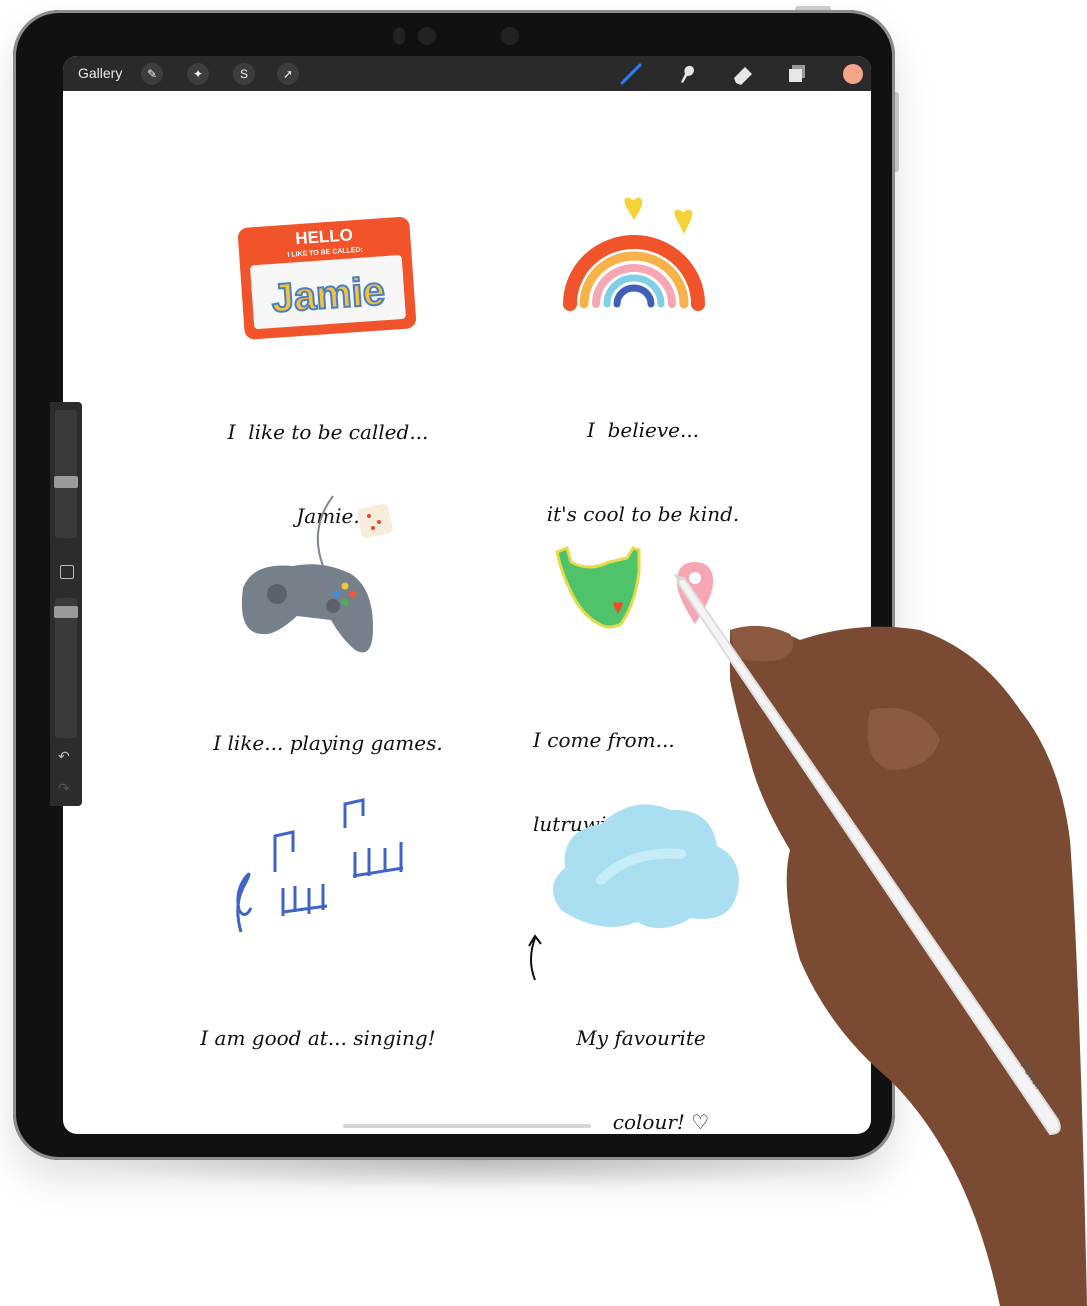  Describe the element at coordinates (244, 74) in the screenshot. I see `selection-icon: S` at that location.